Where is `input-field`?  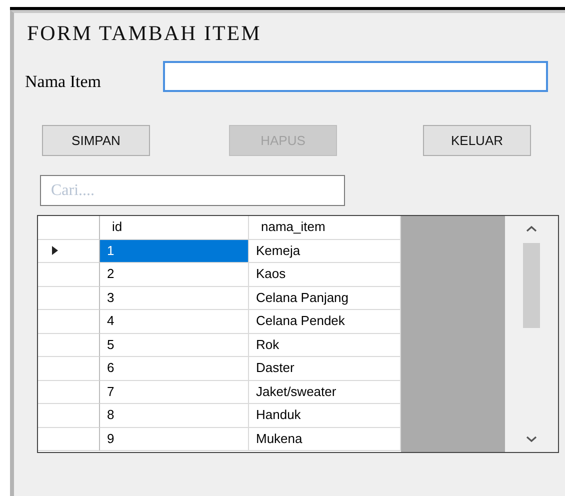
input-field is located at coordinates (355, 76).